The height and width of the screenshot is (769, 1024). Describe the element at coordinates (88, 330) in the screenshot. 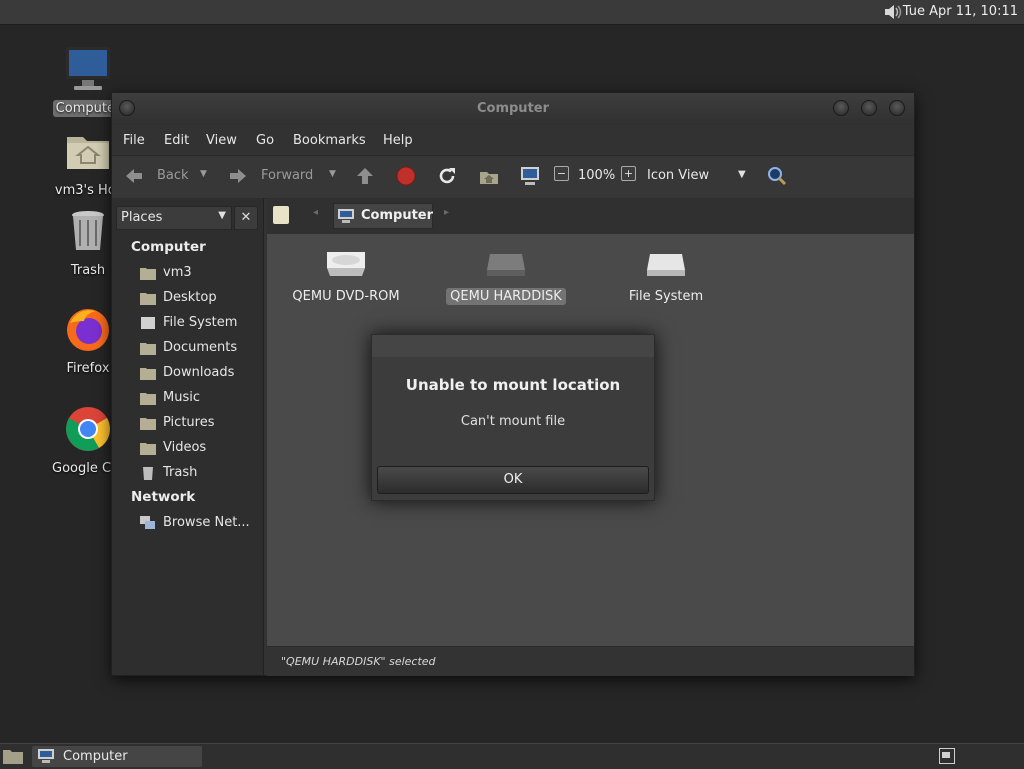

I see `firefox-icon` at that location.